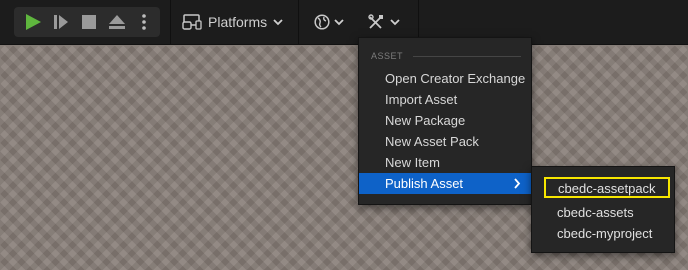  I want to click on menu-header-divider, so click(467, 56).